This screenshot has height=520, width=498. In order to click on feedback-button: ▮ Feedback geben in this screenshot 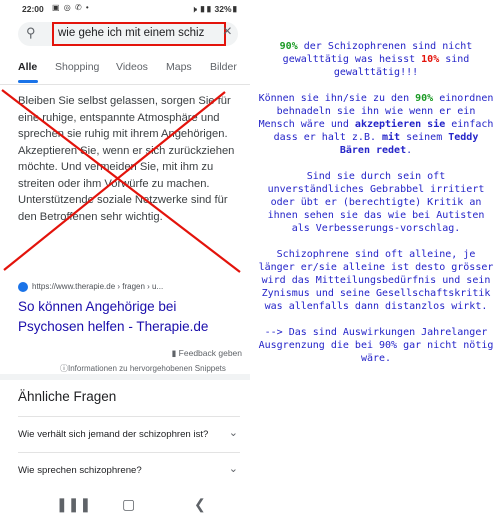, I will do `click(207, 353)`.